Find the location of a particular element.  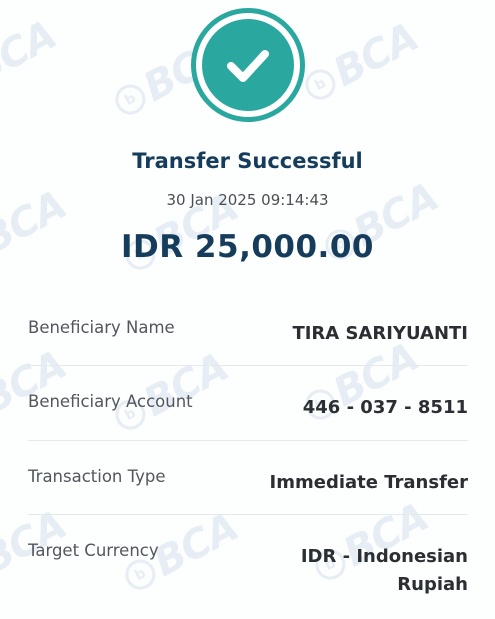

detail-label: Beneficiary Name is located at coordinates (101, 327).